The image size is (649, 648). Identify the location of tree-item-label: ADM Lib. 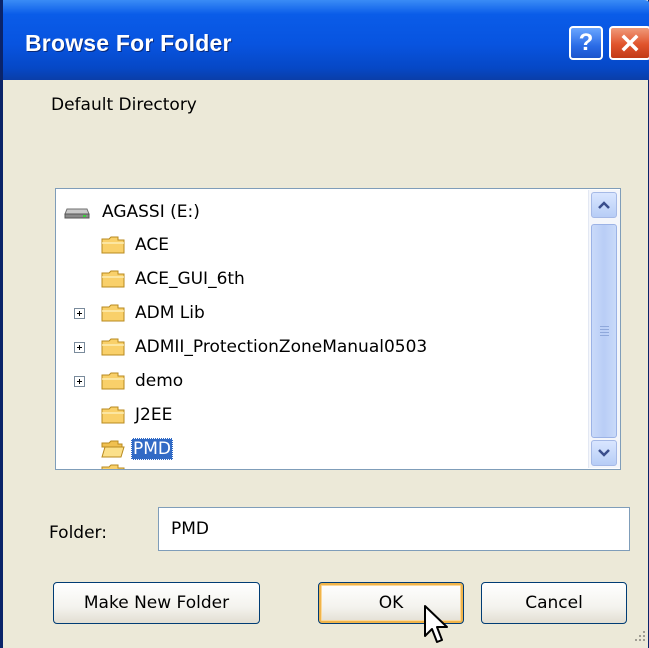
(170, 313).